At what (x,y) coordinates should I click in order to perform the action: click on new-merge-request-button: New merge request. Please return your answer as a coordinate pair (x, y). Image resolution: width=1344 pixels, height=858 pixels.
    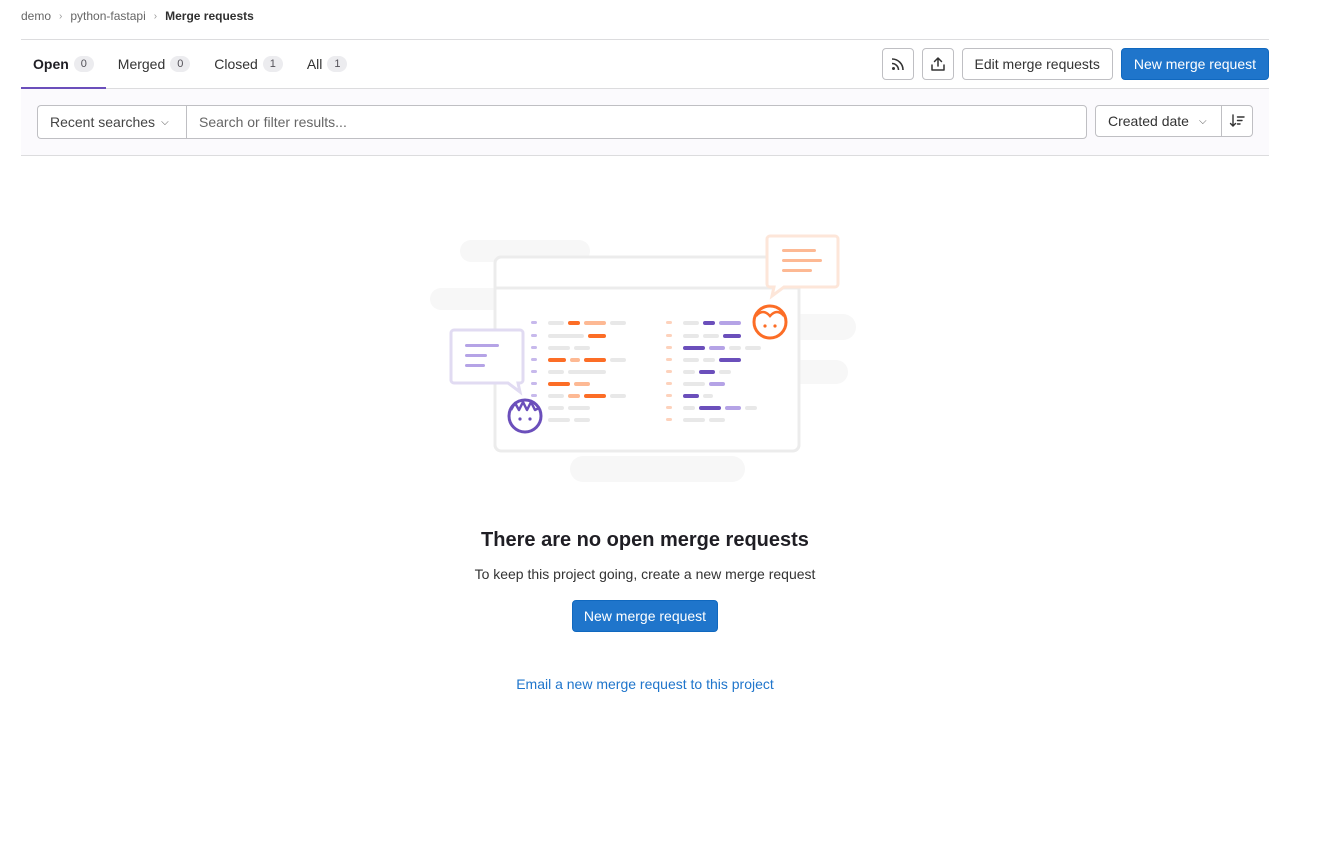
    Looking at the image, I should click on (1194, 64).